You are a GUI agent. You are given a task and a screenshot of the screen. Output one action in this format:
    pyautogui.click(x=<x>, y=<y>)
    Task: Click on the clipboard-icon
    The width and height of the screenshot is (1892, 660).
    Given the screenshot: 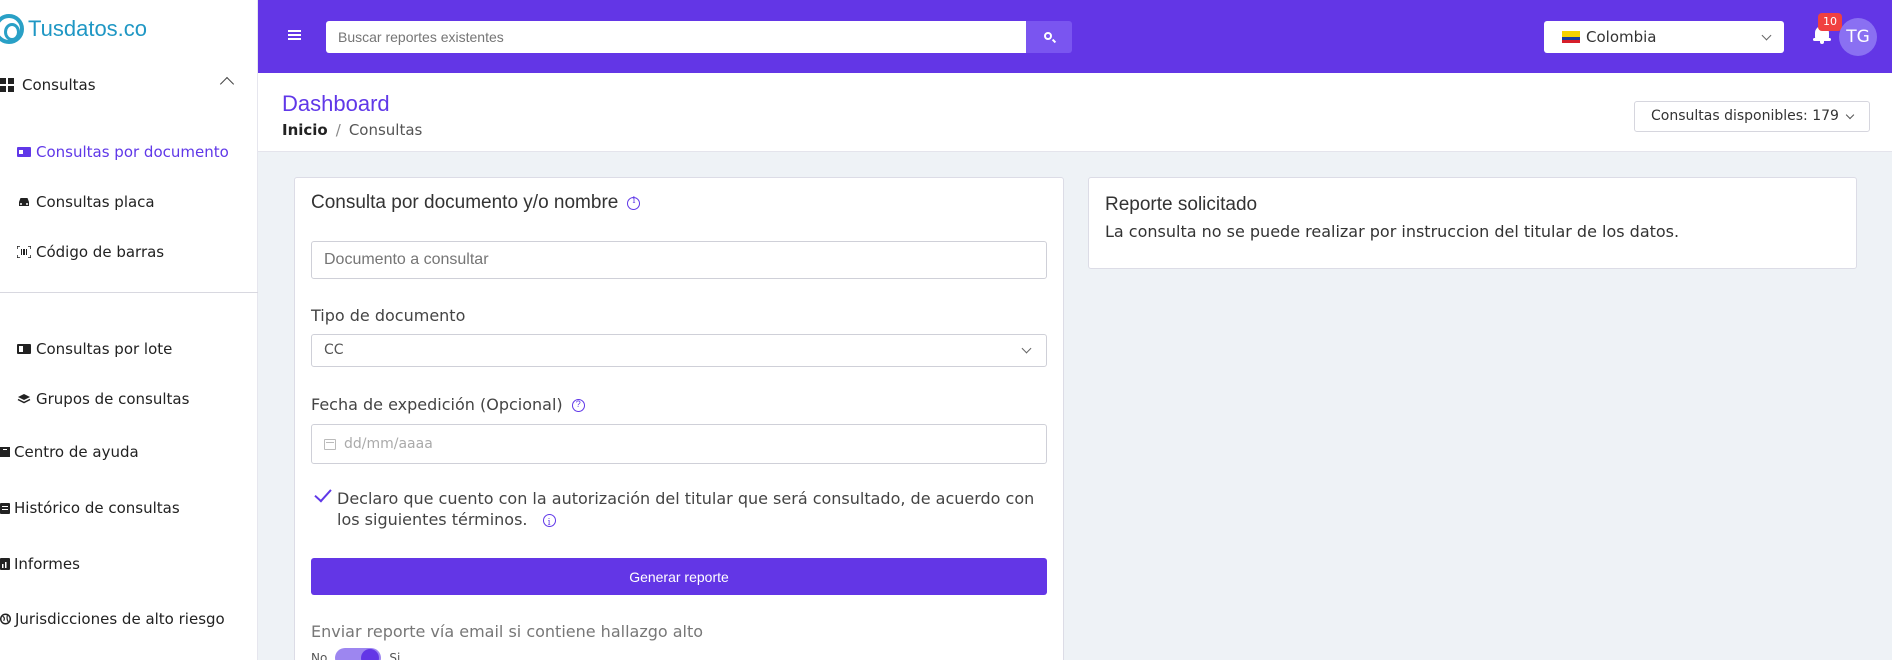 What is the action you would take?
    pyautogui.click(x=5, y=508)
    